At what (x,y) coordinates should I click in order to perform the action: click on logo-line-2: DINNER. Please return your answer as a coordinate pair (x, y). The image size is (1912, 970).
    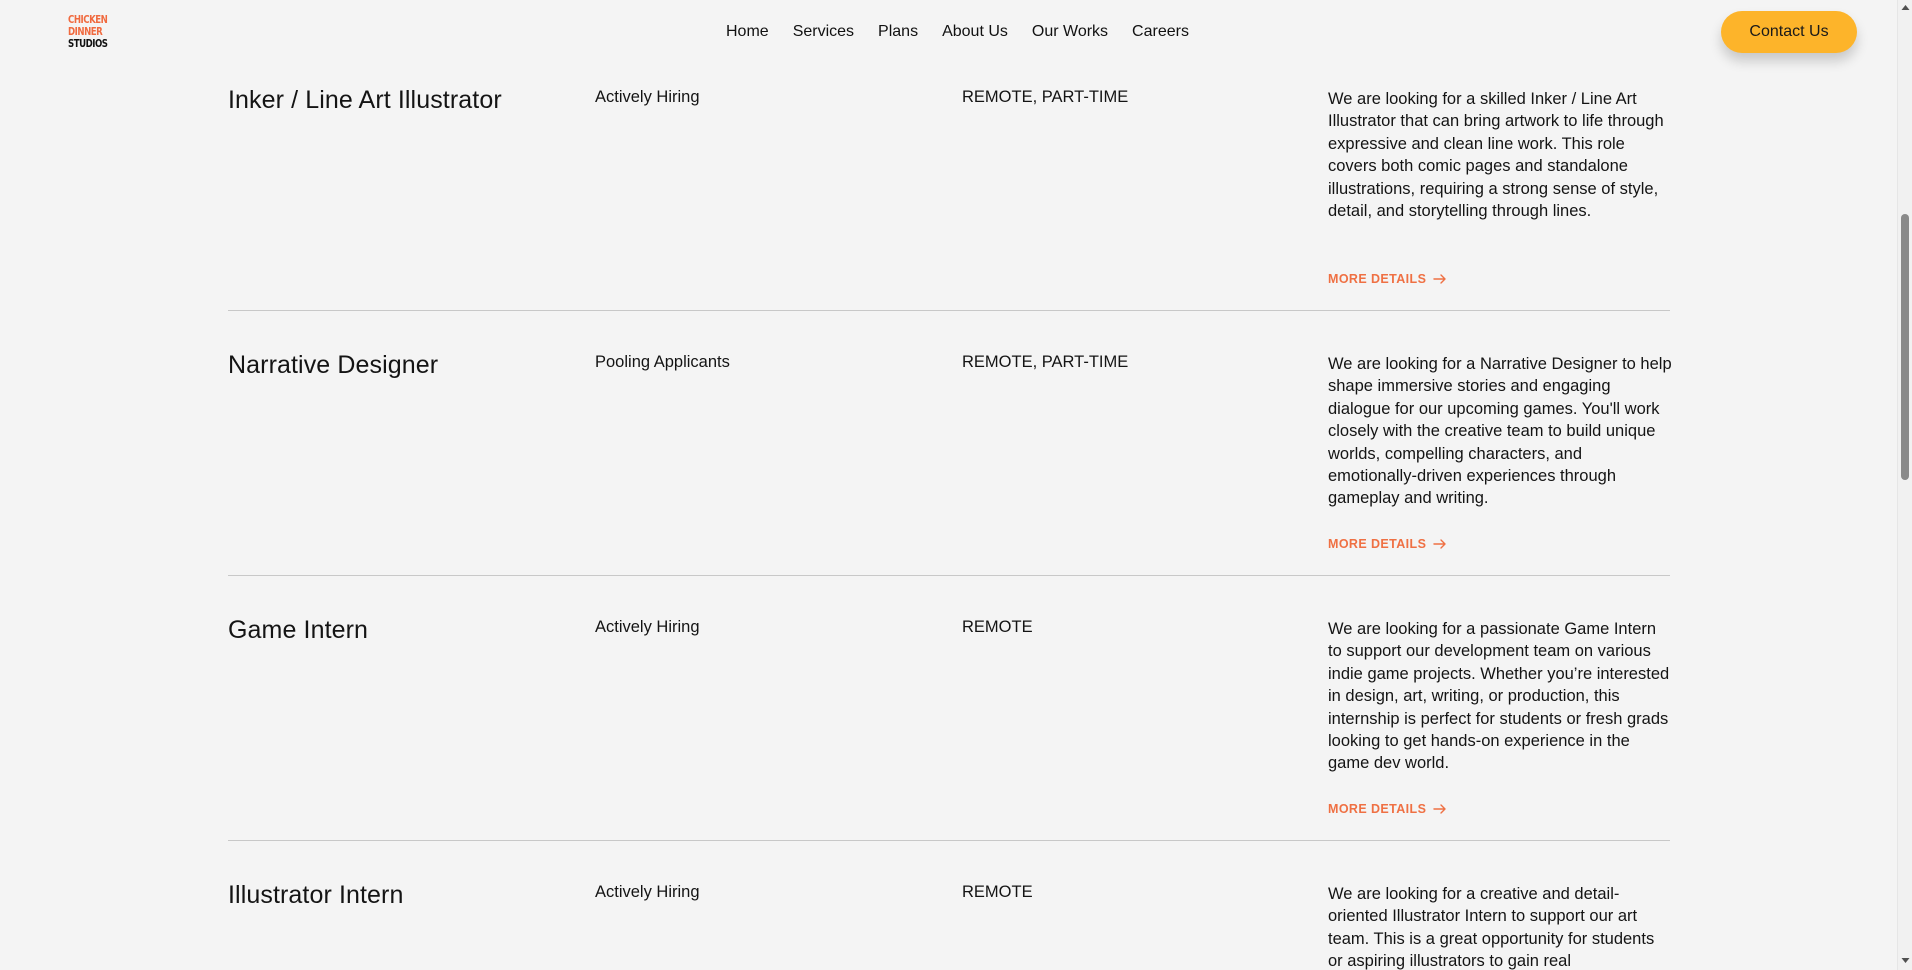
    Looking at the image, I should click on (85, 32).